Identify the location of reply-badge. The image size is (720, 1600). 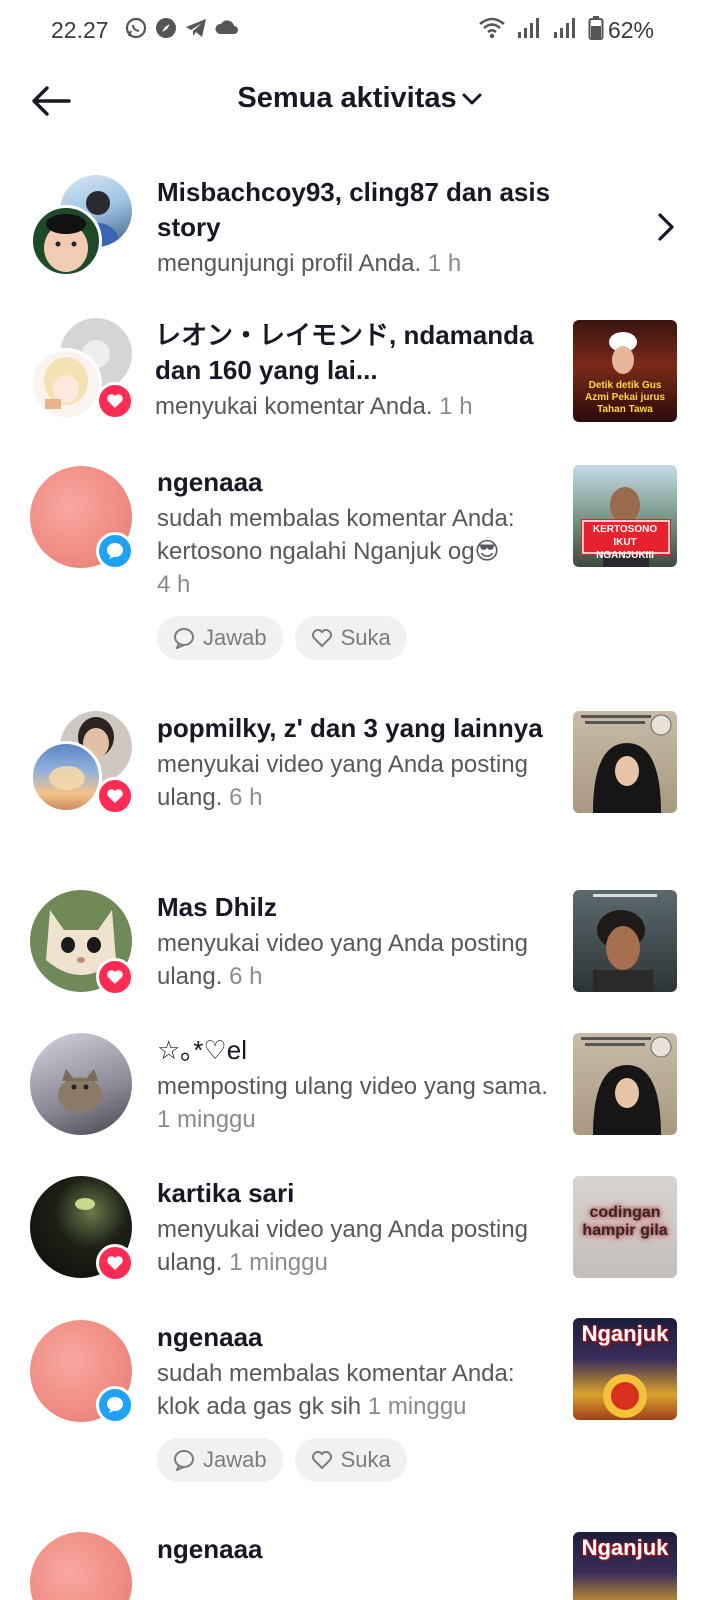
(115, 1405).